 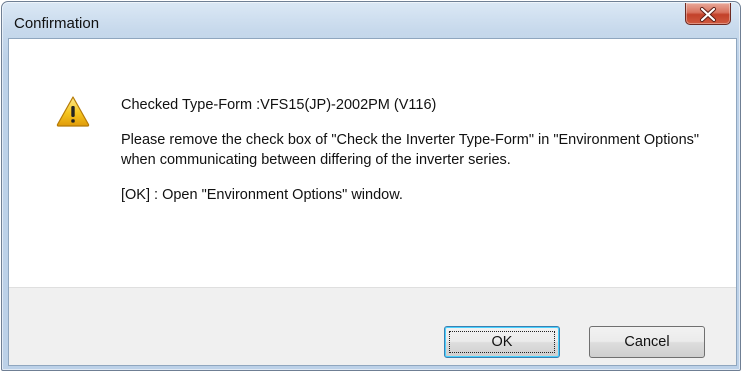 I want to click on ok-button: OK, so click(x=502, y=342).